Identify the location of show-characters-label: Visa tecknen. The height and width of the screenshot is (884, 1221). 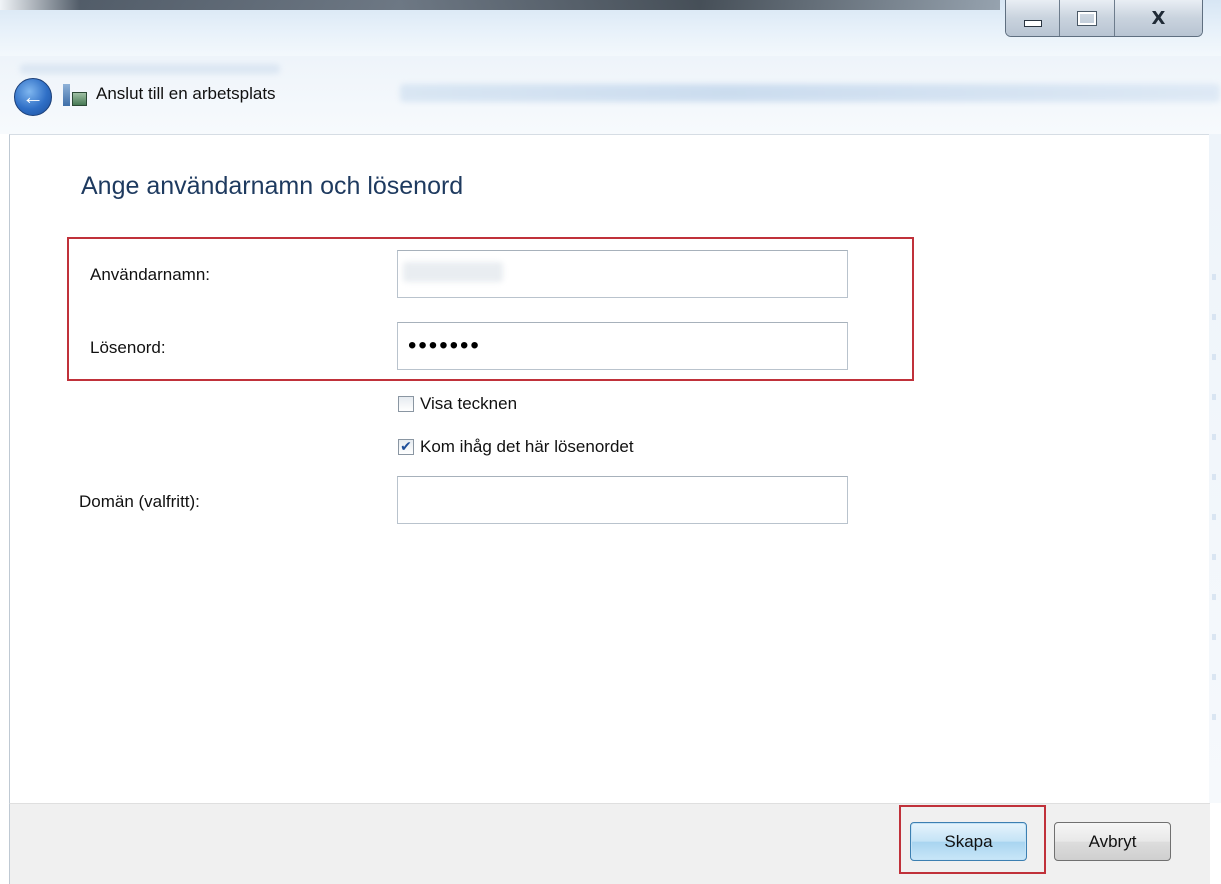
(469, 403).